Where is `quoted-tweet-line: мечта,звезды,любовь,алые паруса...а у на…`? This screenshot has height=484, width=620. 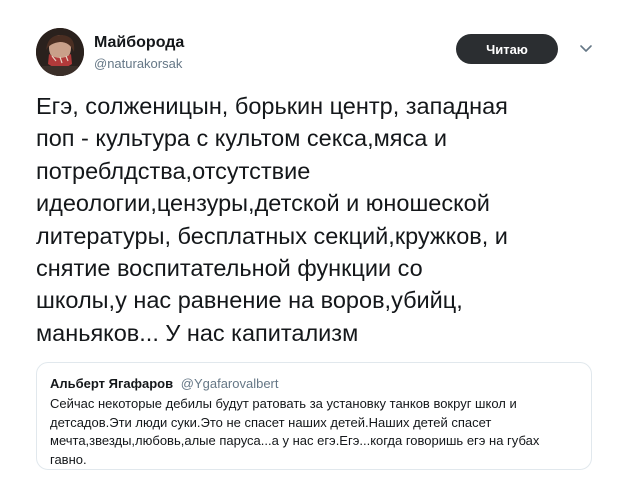
quoted-tweet-line: мечта,звезды,любовь,алые паруса...а у на… is located at coordinates (295, 440).